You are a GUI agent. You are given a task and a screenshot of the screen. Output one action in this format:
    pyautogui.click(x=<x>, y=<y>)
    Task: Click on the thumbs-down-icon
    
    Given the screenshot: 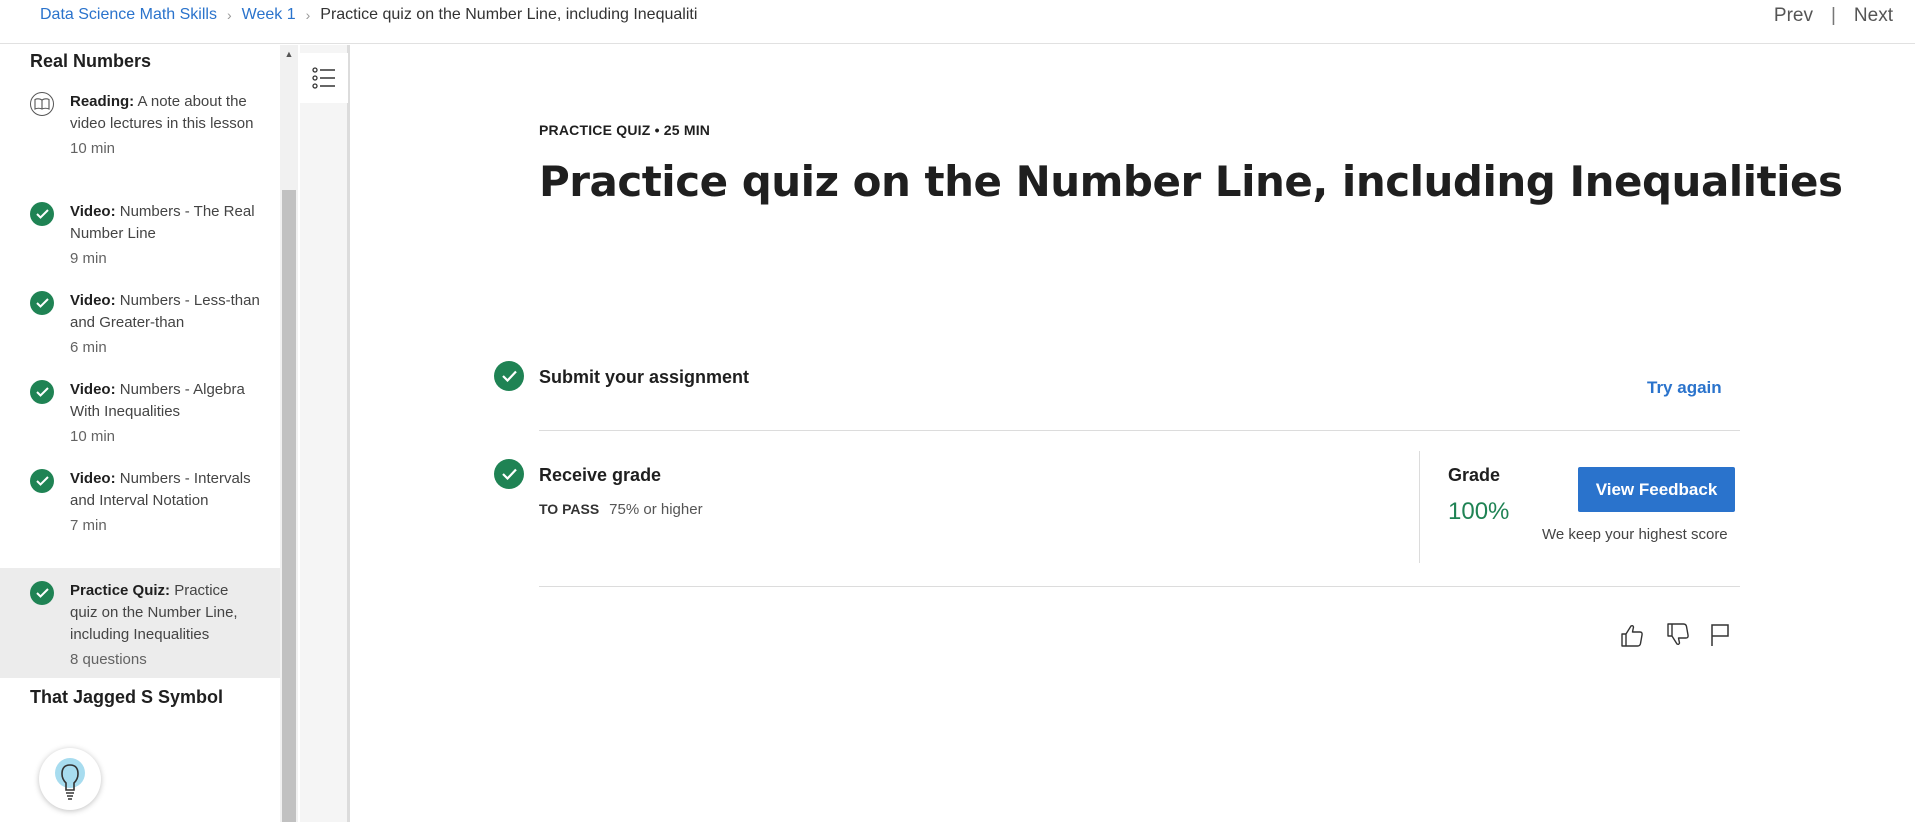 What is the action you would take?
    pyautogui.click(x=1678, y=634)
    